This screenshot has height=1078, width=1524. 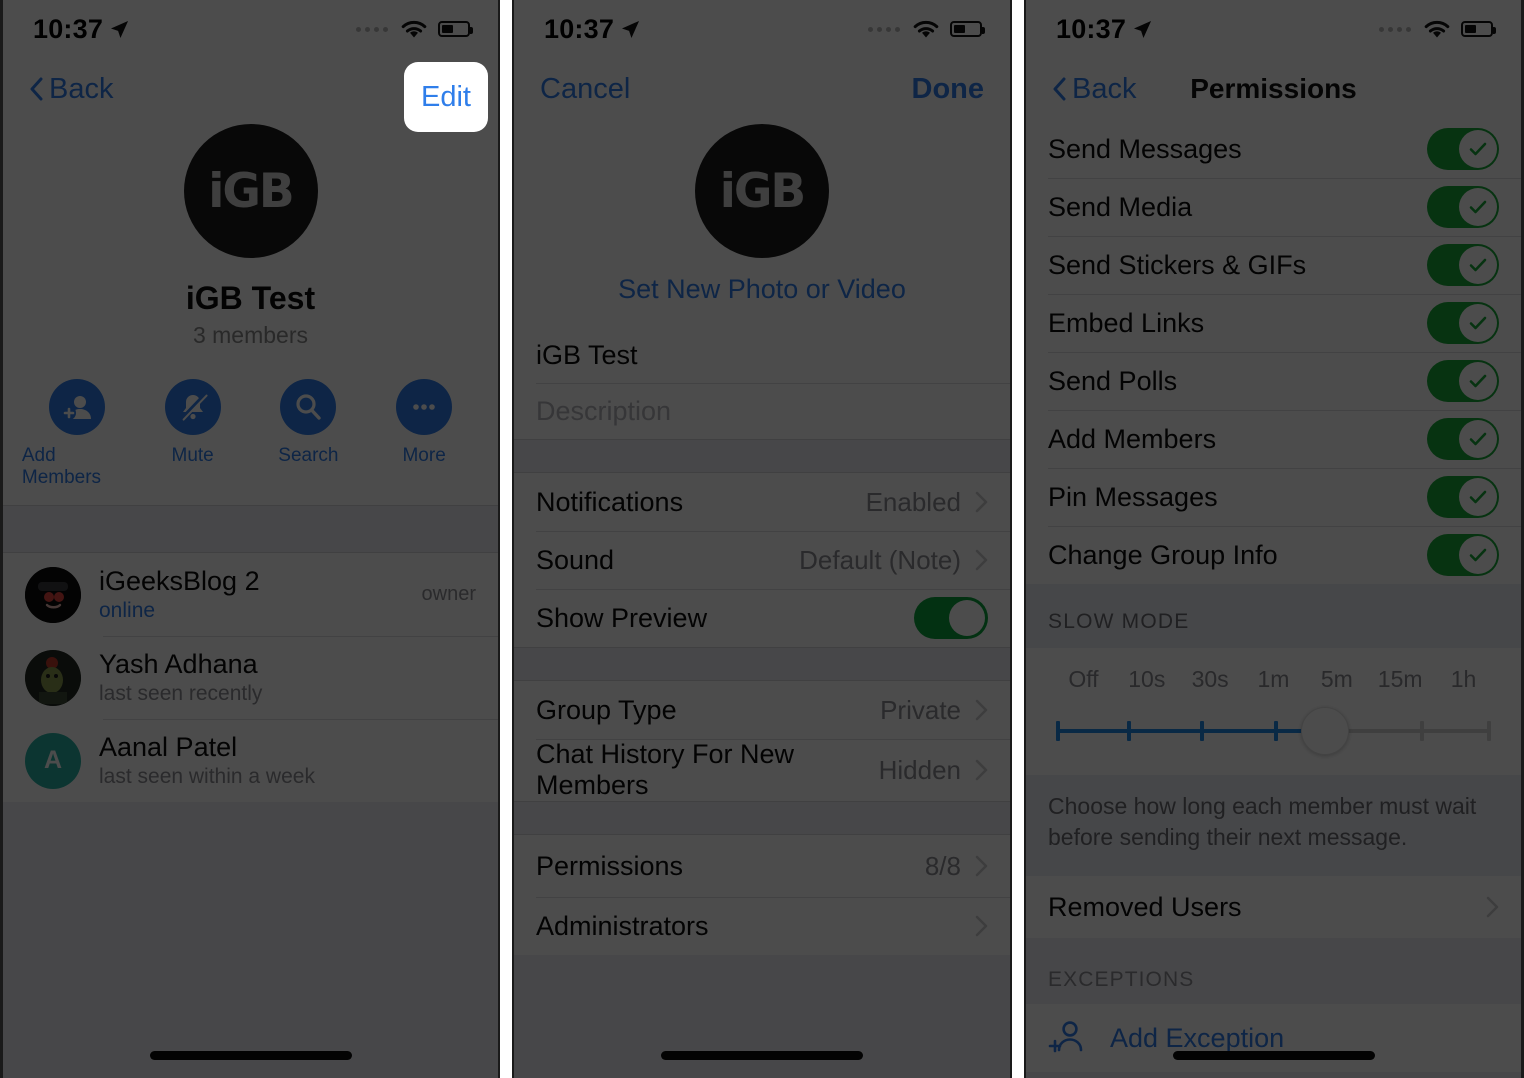 I want to click on check-icon, so click(x=1478, y=439).